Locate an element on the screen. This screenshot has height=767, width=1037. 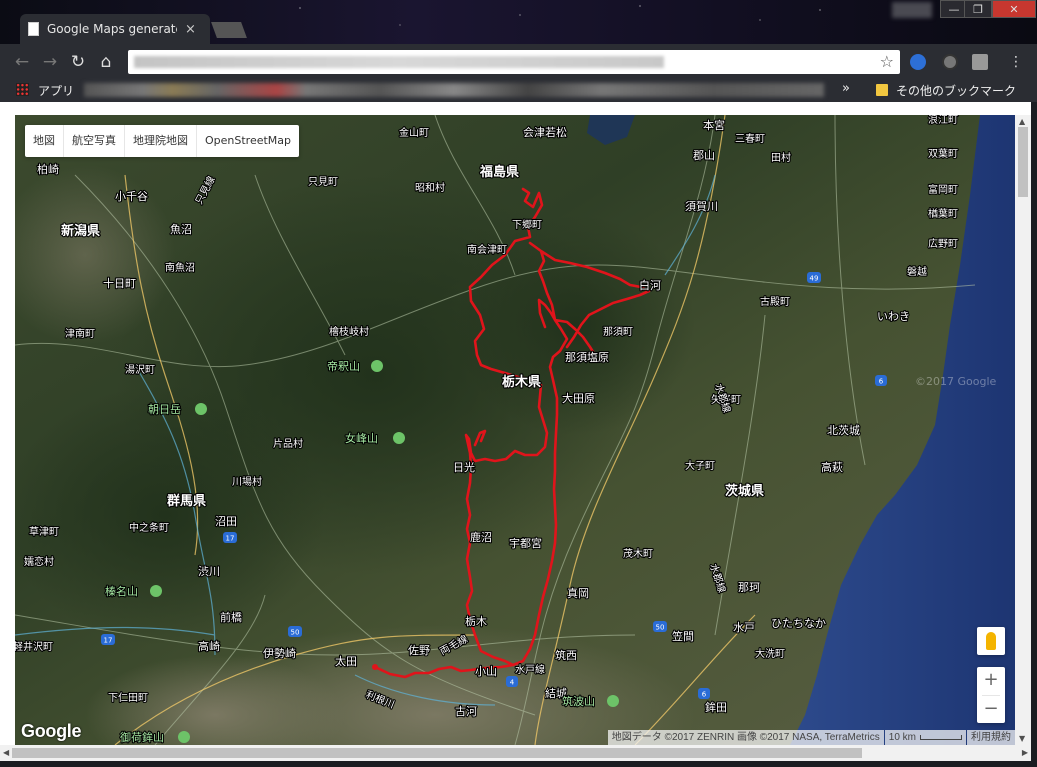
label-place: 楢葉町 is located at coordinates (943, 213).